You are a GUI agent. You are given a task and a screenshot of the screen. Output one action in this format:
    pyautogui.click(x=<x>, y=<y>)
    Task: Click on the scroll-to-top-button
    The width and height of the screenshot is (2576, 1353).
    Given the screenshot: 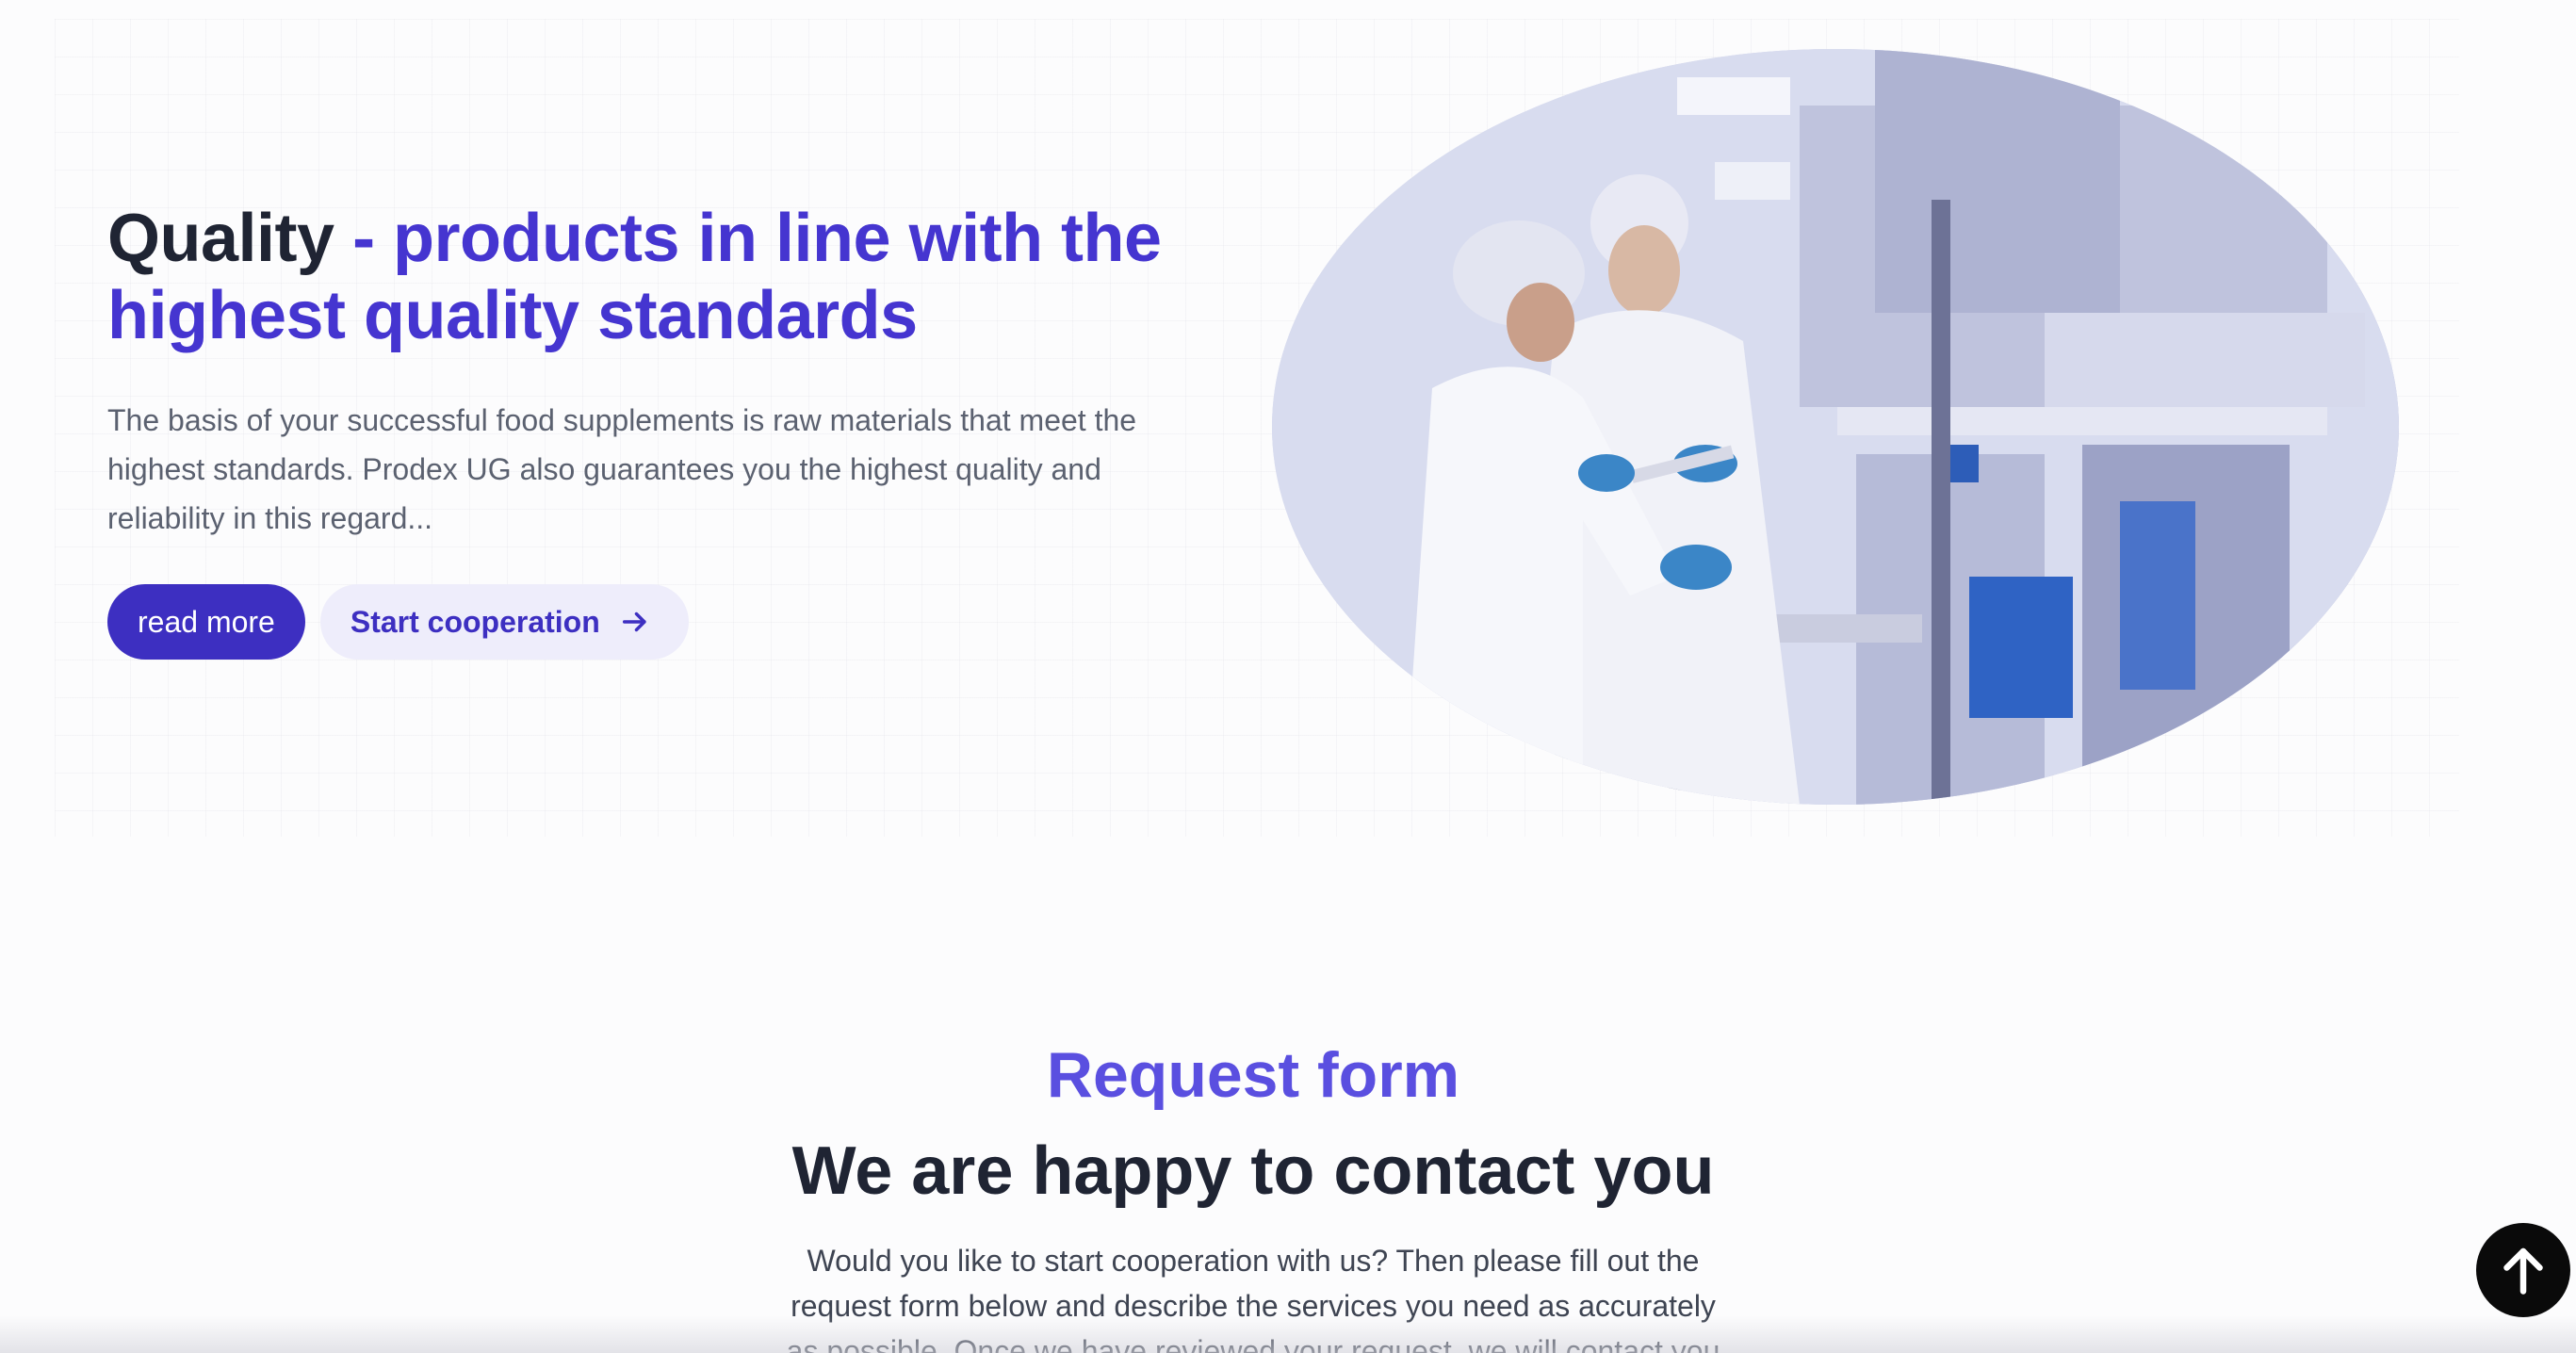 What is the action you would take?
    pyautogui.click(x=2523, y=1270)
    